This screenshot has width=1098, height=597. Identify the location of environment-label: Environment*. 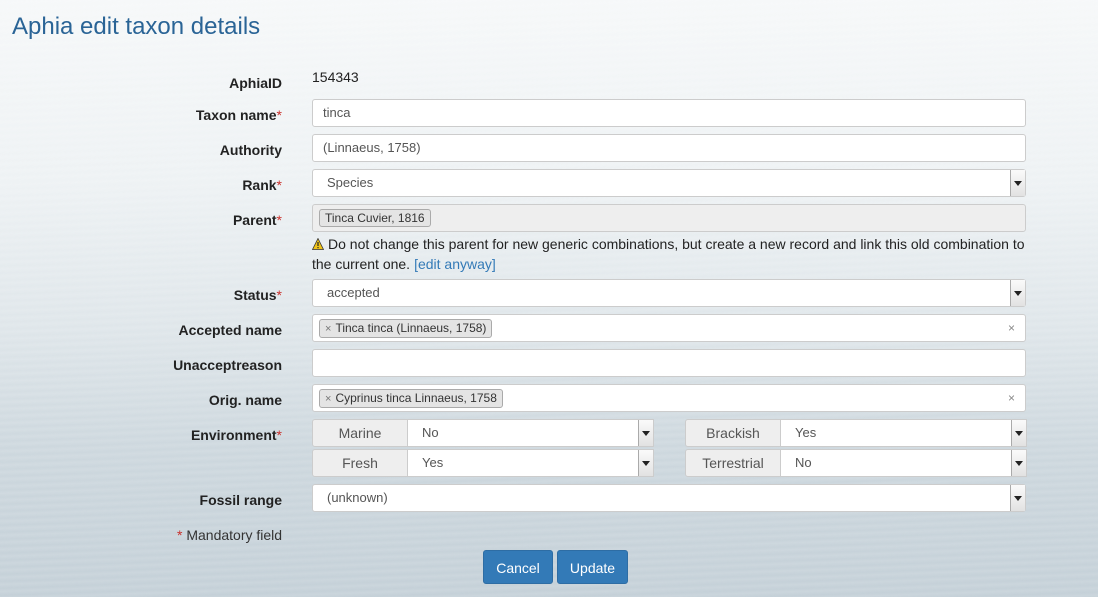
(236, 435).